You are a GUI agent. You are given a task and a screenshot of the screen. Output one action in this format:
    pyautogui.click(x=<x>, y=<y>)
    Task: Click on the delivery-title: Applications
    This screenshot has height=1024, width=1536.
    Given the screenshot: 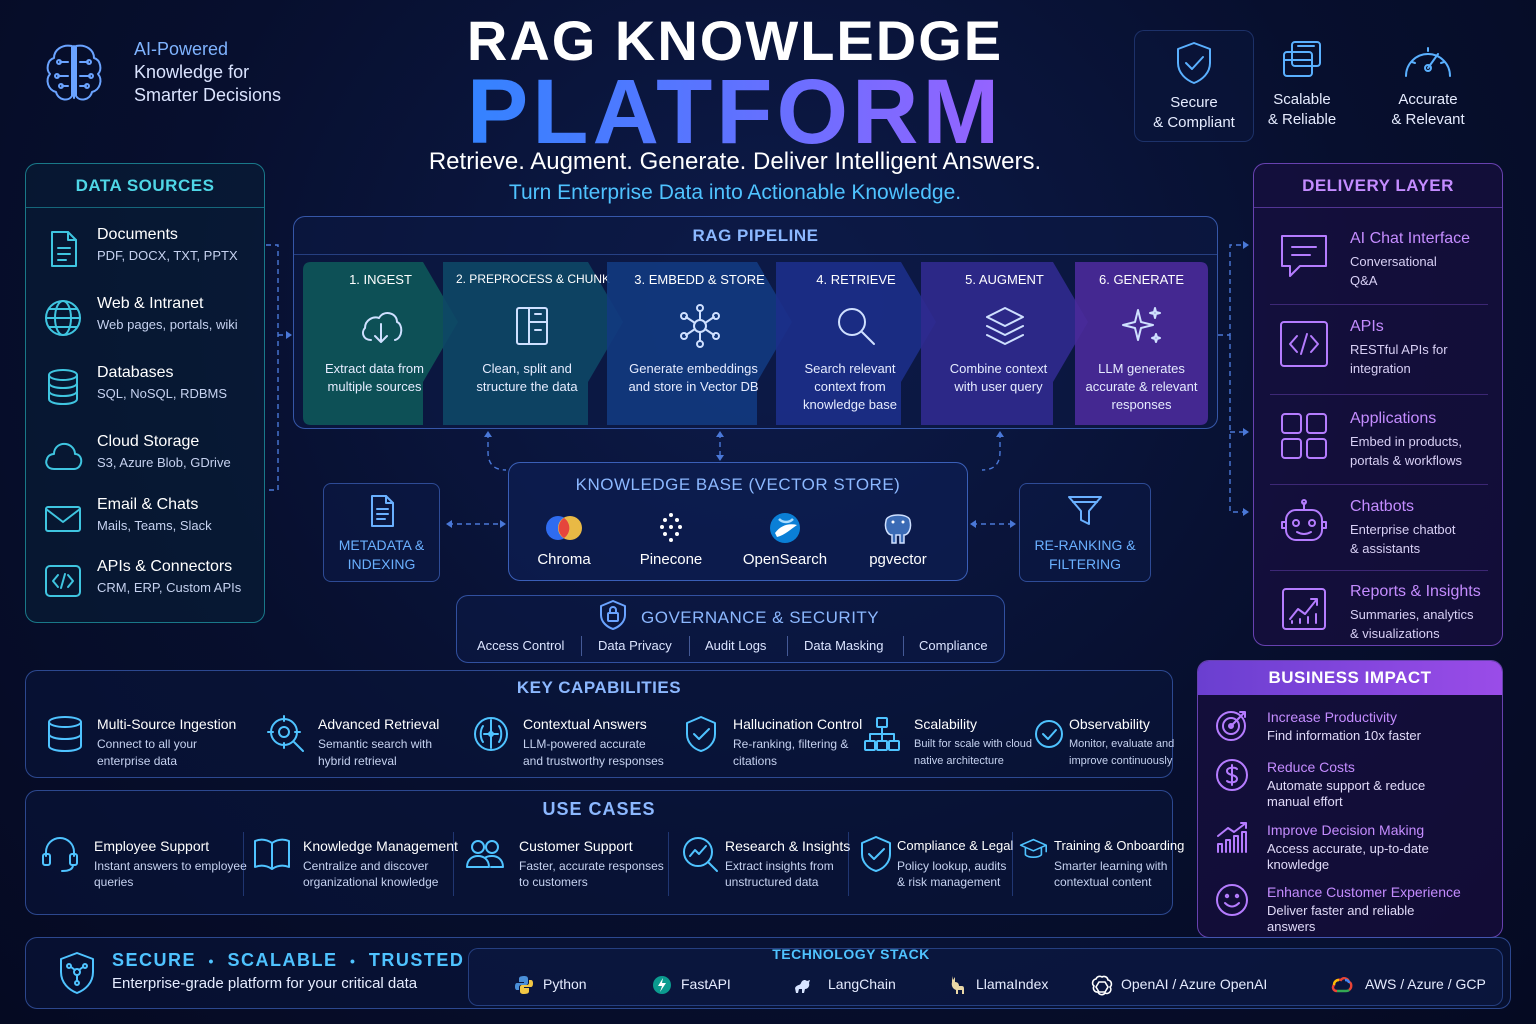 What is the action you would take?
    pyautogui.click(x=1393, y=418)
    